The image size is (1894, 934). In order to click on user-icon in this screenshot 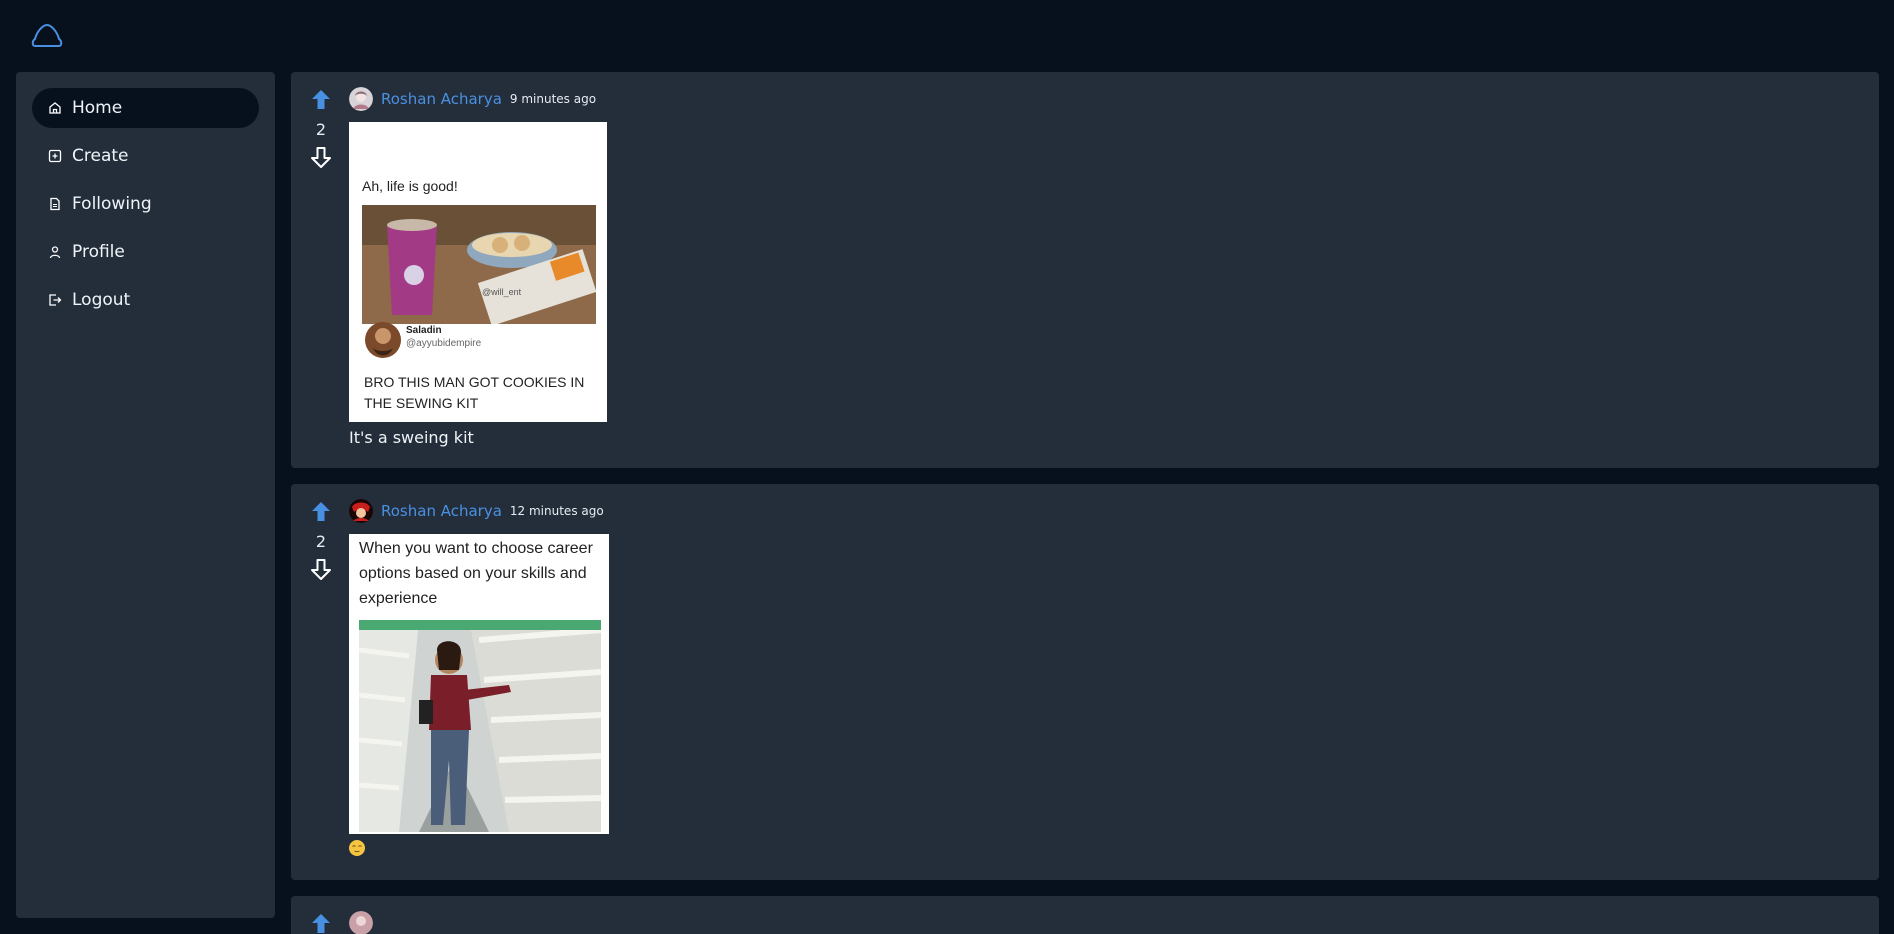, I will do `click(55, 252)`.